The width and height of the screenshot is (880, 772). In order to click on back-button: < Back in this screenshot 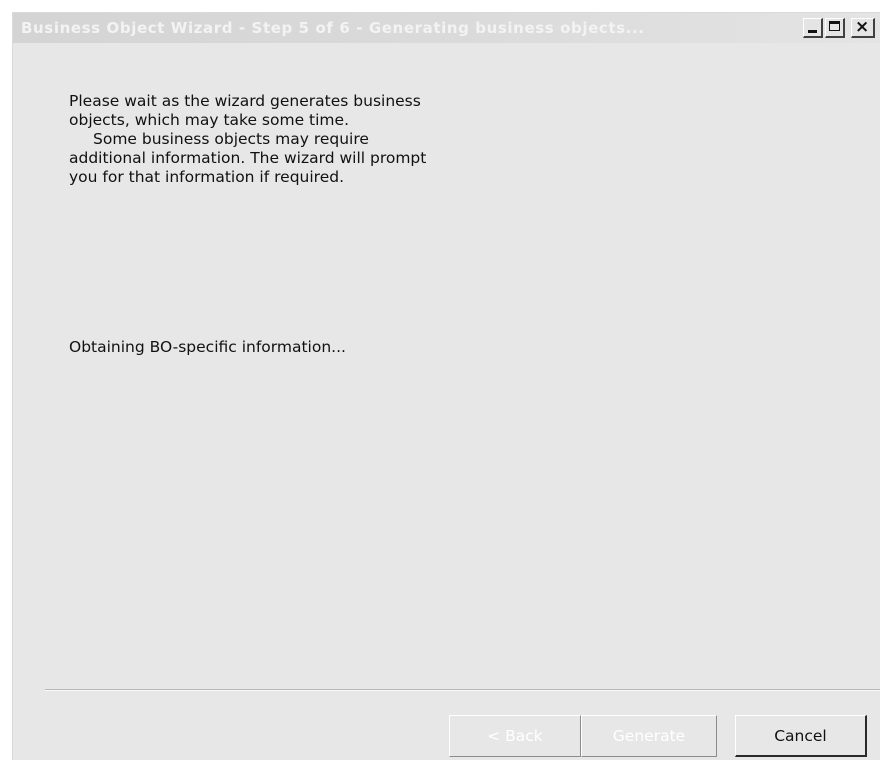, I will do `click(515, 736)`.